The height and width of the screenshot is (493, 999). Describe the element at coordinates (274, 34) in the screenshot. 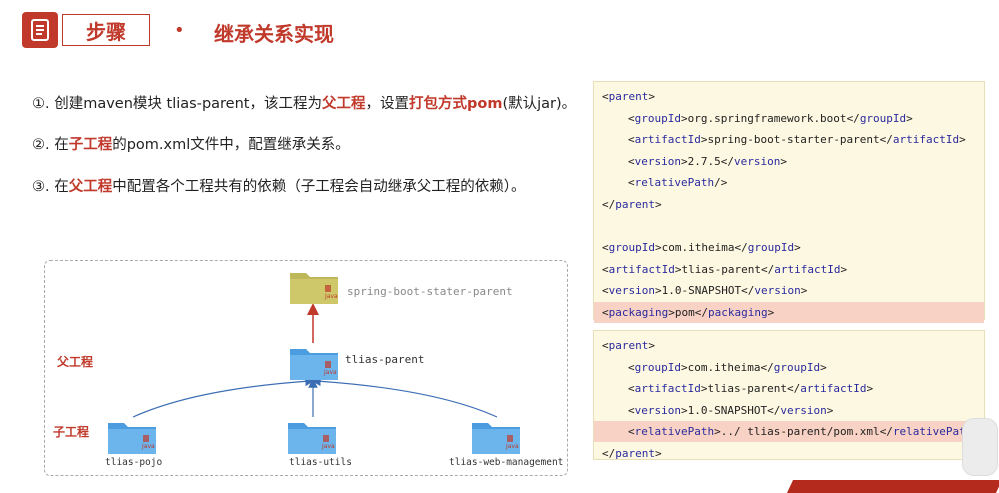

I see `page-title: 继承关系实现` at that location.